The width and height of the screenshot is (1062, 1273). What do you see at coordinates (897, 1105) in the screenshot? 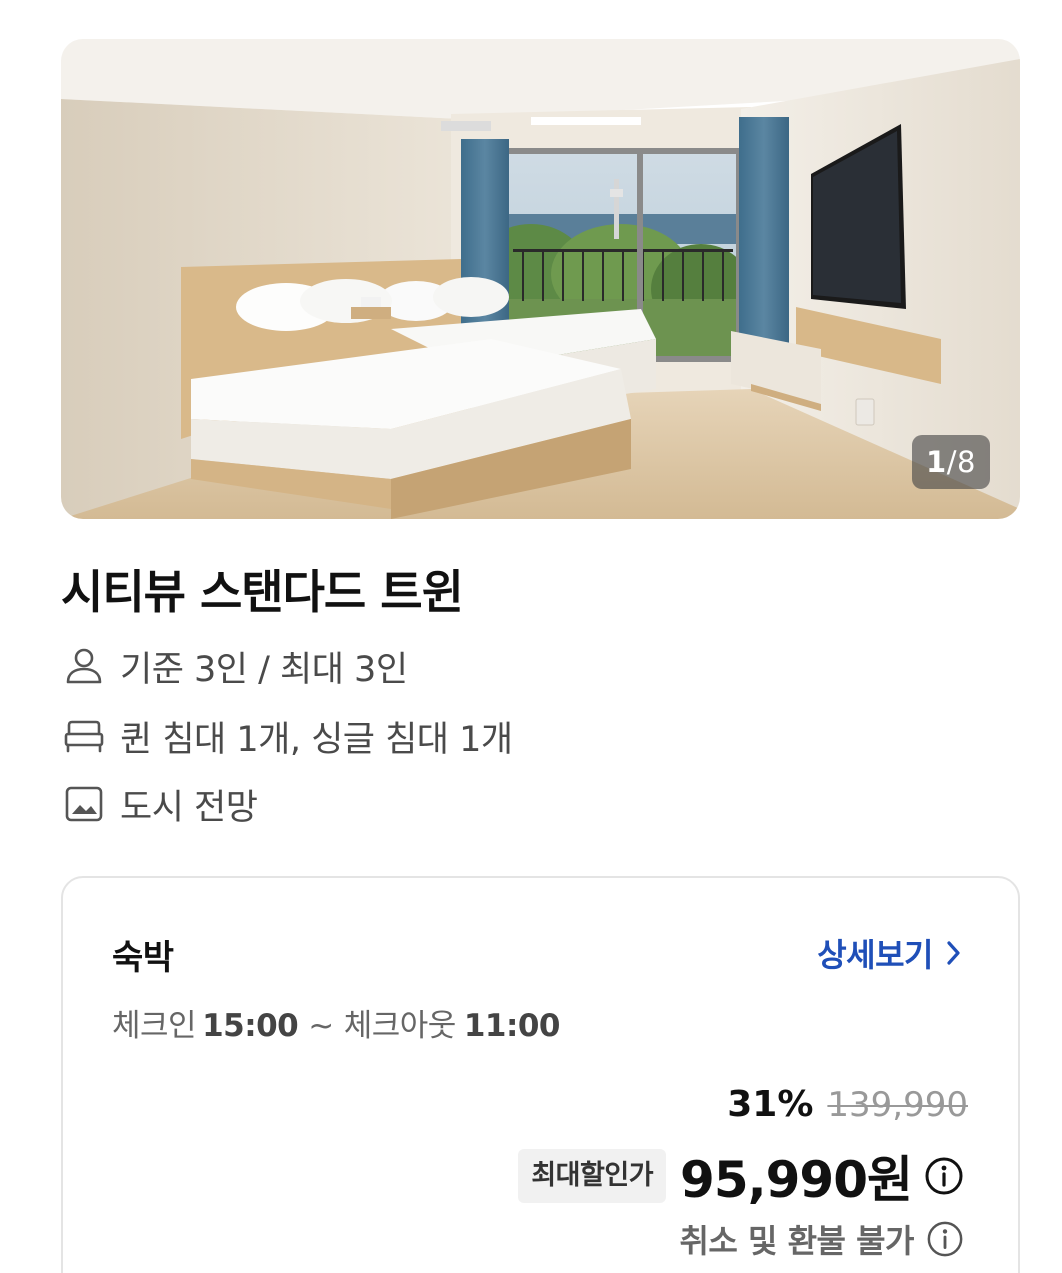
I see `original-price: 139,990` at bounding box center [897, 1105].